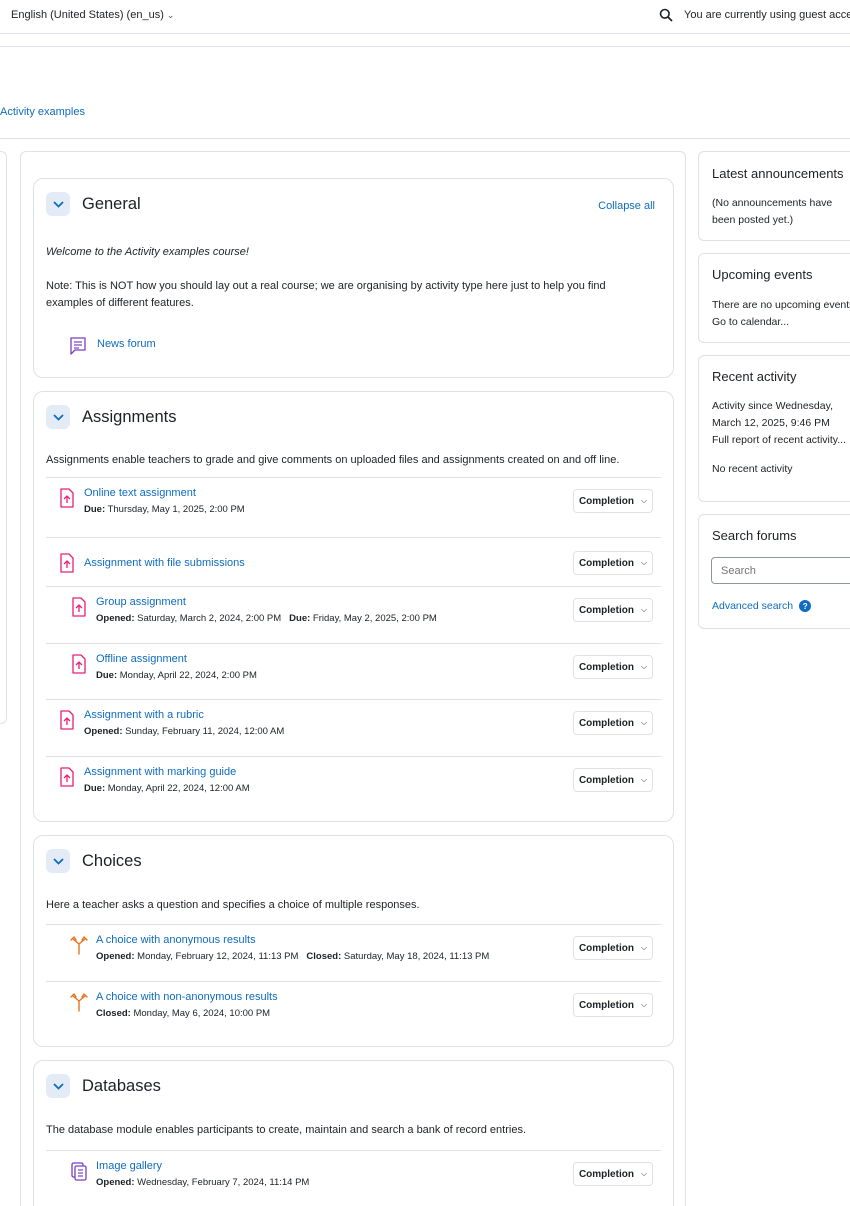  Describe the element at coordinates (752, 606) in the screenshot. I see `advanced-search-link: Advanced search` at that location.